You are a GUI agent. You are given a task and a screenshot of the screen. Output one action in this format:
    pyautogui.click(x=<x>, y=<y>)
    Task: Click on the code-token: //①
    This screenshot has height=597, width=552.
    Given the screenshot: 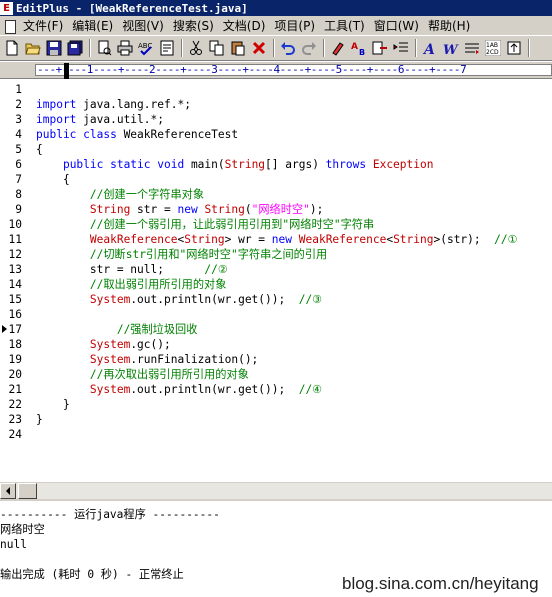 What is the action you would take?
    pyautogui.click(x=506, y=239)
    